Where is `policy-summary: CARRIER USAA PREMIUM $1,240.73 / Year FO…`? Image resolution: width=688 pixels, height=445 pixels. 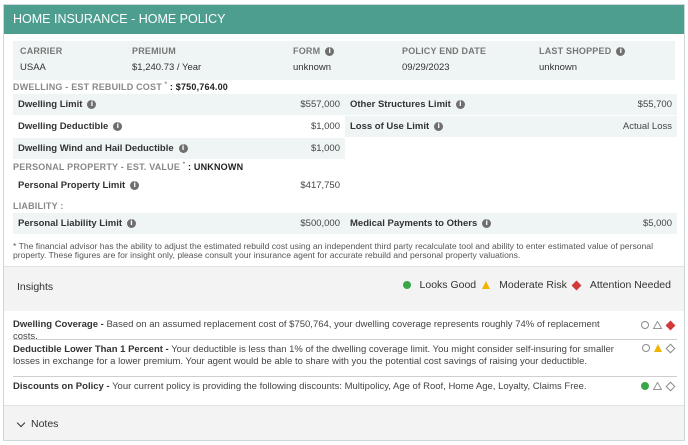
policy-summary: CARRIER USAA PREMIUM $1,240.73 / Year FO… is located at coordinates (344, 60).